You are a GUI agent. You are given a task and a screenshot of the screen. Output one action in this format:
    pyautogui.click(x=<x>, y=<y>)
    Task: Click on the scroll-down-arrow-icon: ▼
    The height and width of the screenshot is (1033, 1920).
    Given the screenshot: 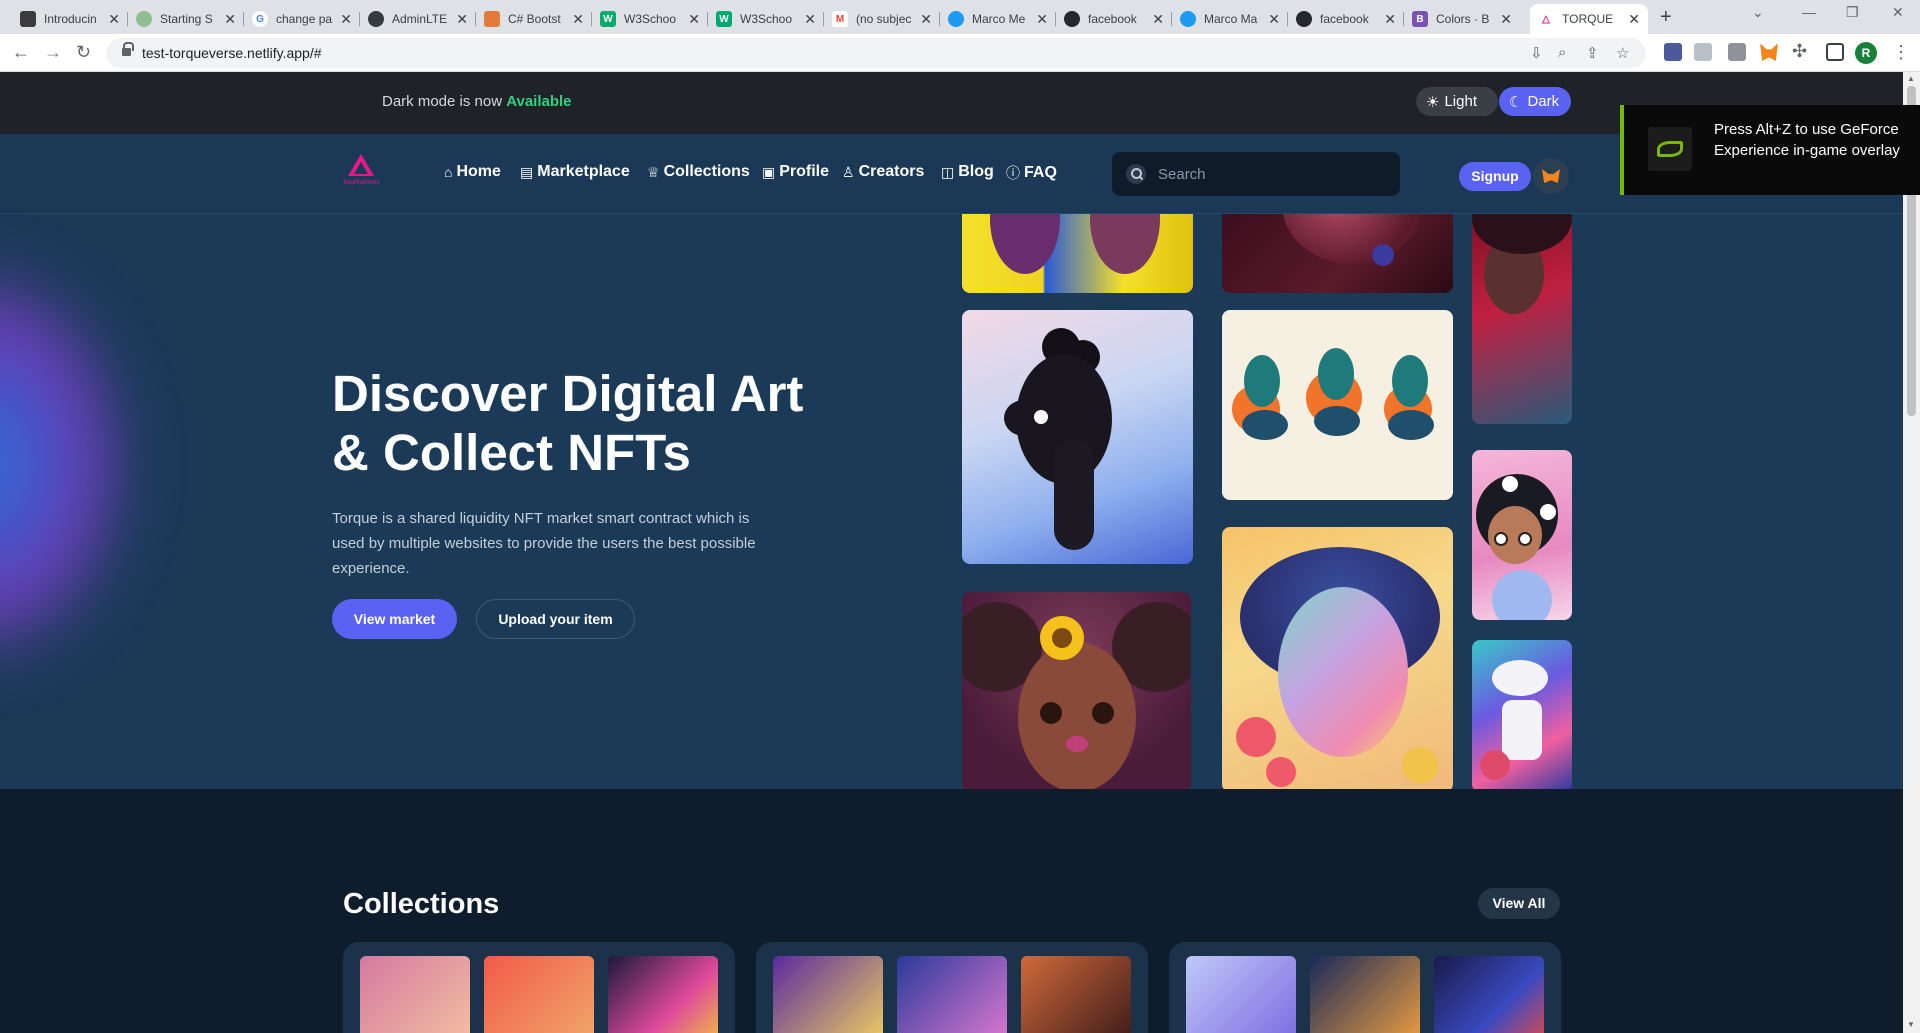 What is the action you would take?
    pyautogui.click(x=1911, y=1024)
    